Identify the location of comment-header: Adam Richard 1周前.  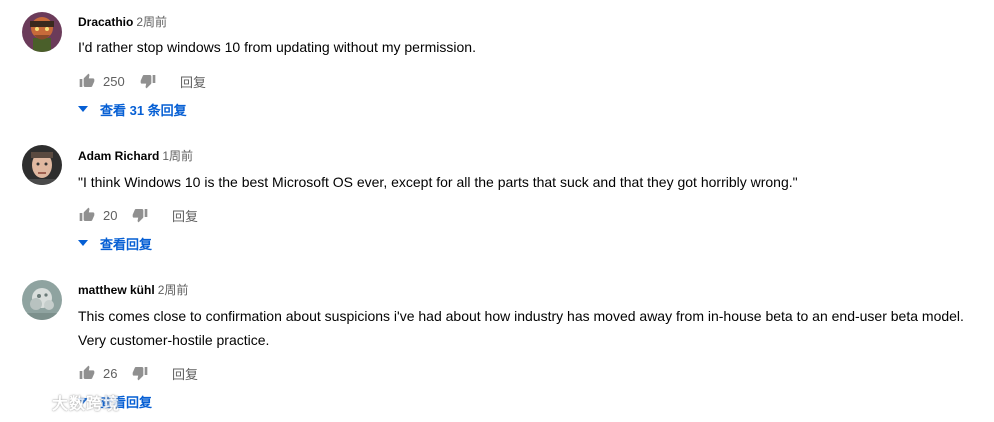
(135, 156).